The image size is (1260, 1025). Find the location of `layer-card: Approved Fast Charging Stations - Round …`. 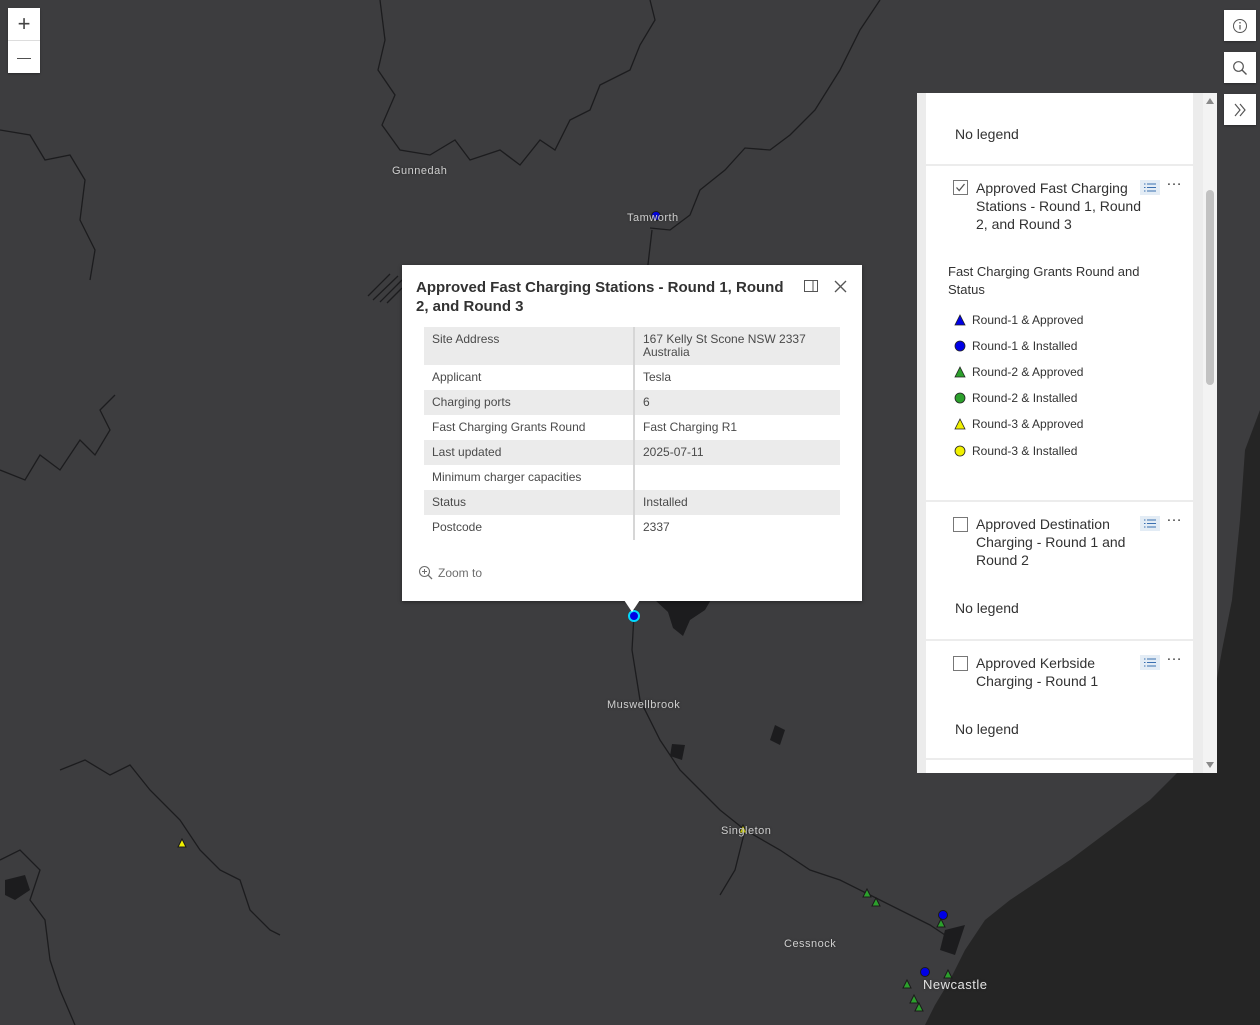

layer-card: Approved Fast Charging Stations - Round … is located at coordinates (1059, 333).